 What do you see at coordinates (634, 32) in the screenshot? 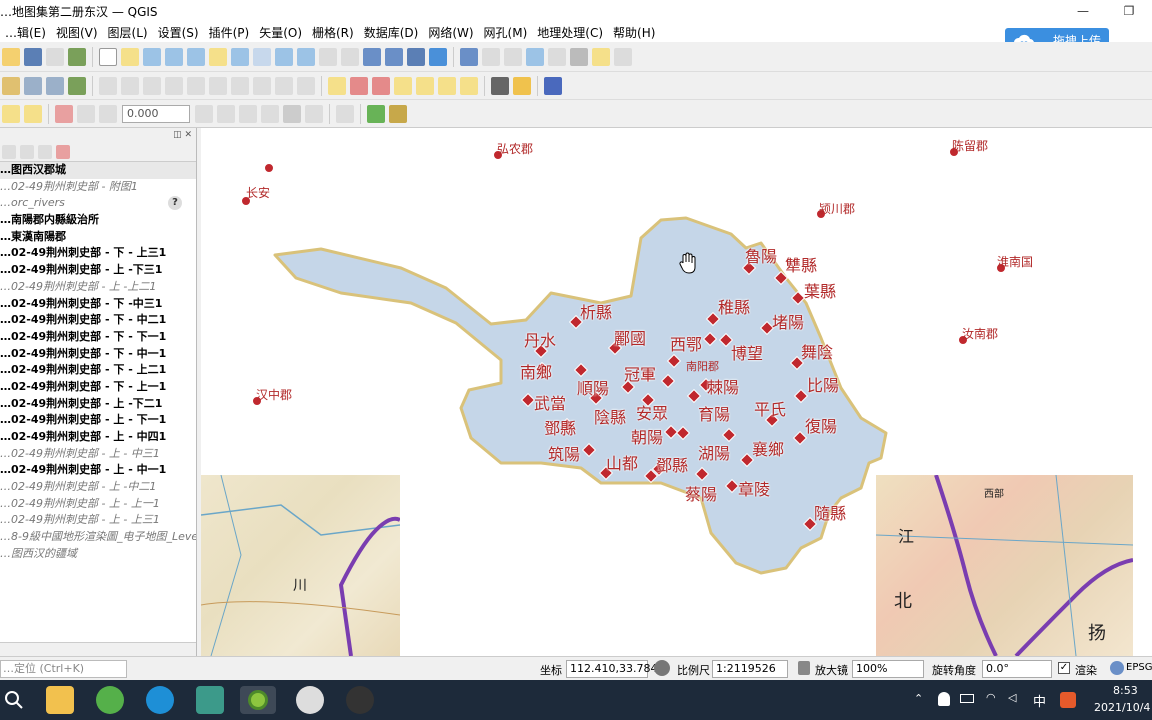
I see `menu-help: 帮助(H)` at bounding box center [634, 32].